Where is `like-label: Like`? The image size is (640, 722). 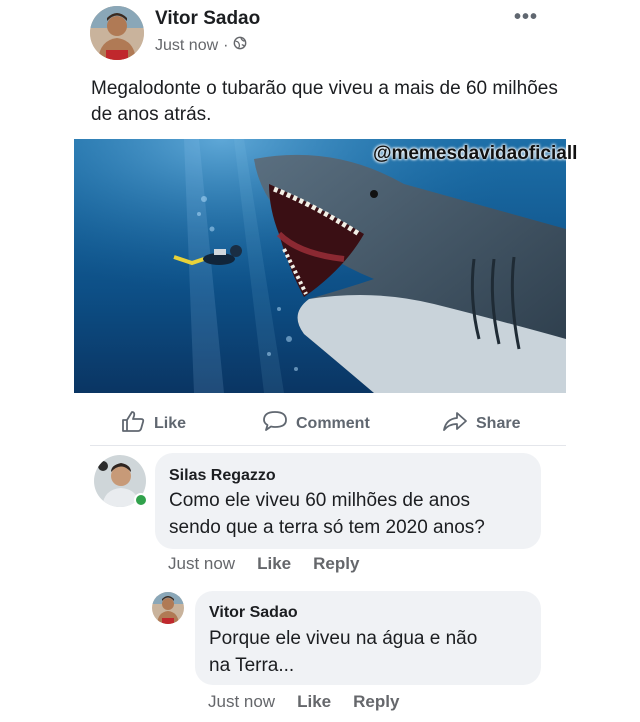
like-label: Like is located at coordinates (170, 423).